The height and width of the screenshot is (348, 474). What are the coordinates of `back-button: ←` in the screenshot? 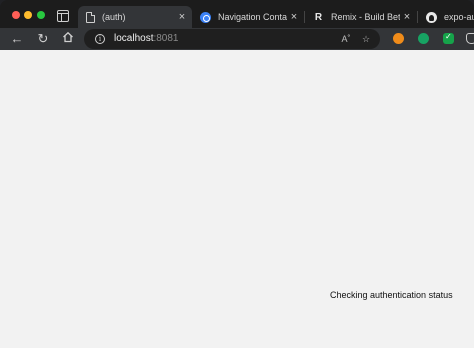 It's located at (17, 39).